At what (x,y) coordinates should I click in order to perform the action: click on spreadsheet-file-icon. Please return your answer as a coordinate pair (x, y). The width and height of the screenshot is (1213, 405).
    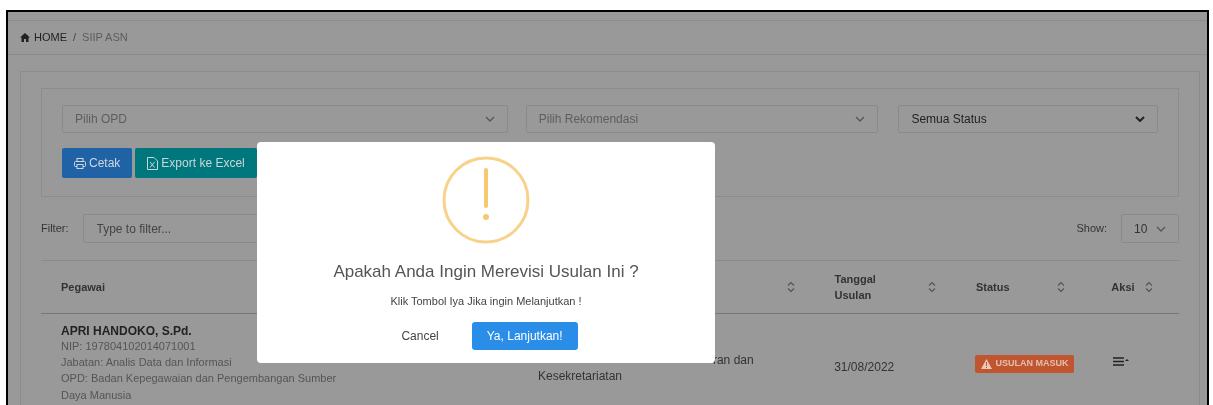
    Looking at the image, I should click on (153, 163).